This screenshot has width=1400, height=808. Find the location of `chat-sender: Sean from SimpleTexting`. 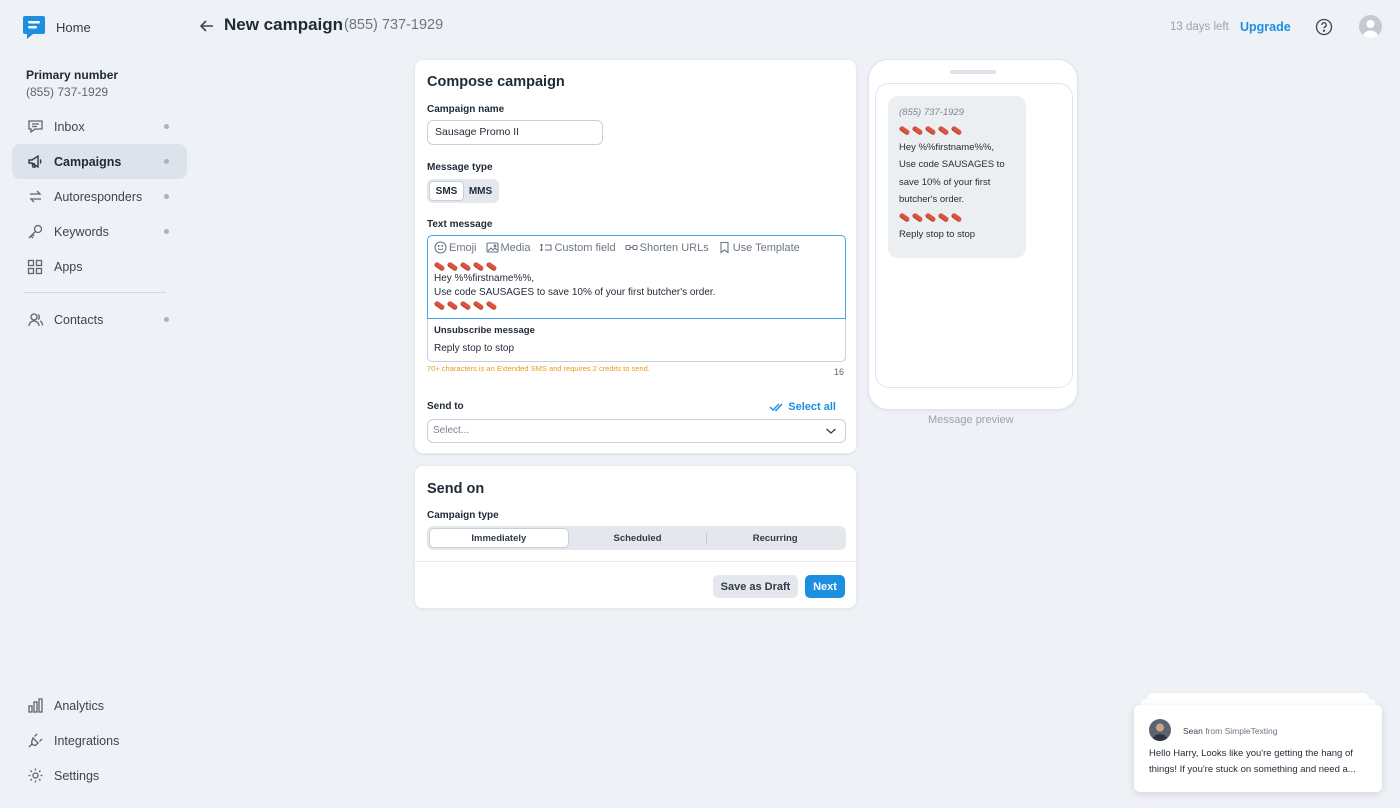

chat-sender: Sean from SimpleTexting is located at coordinates (1230, 731).